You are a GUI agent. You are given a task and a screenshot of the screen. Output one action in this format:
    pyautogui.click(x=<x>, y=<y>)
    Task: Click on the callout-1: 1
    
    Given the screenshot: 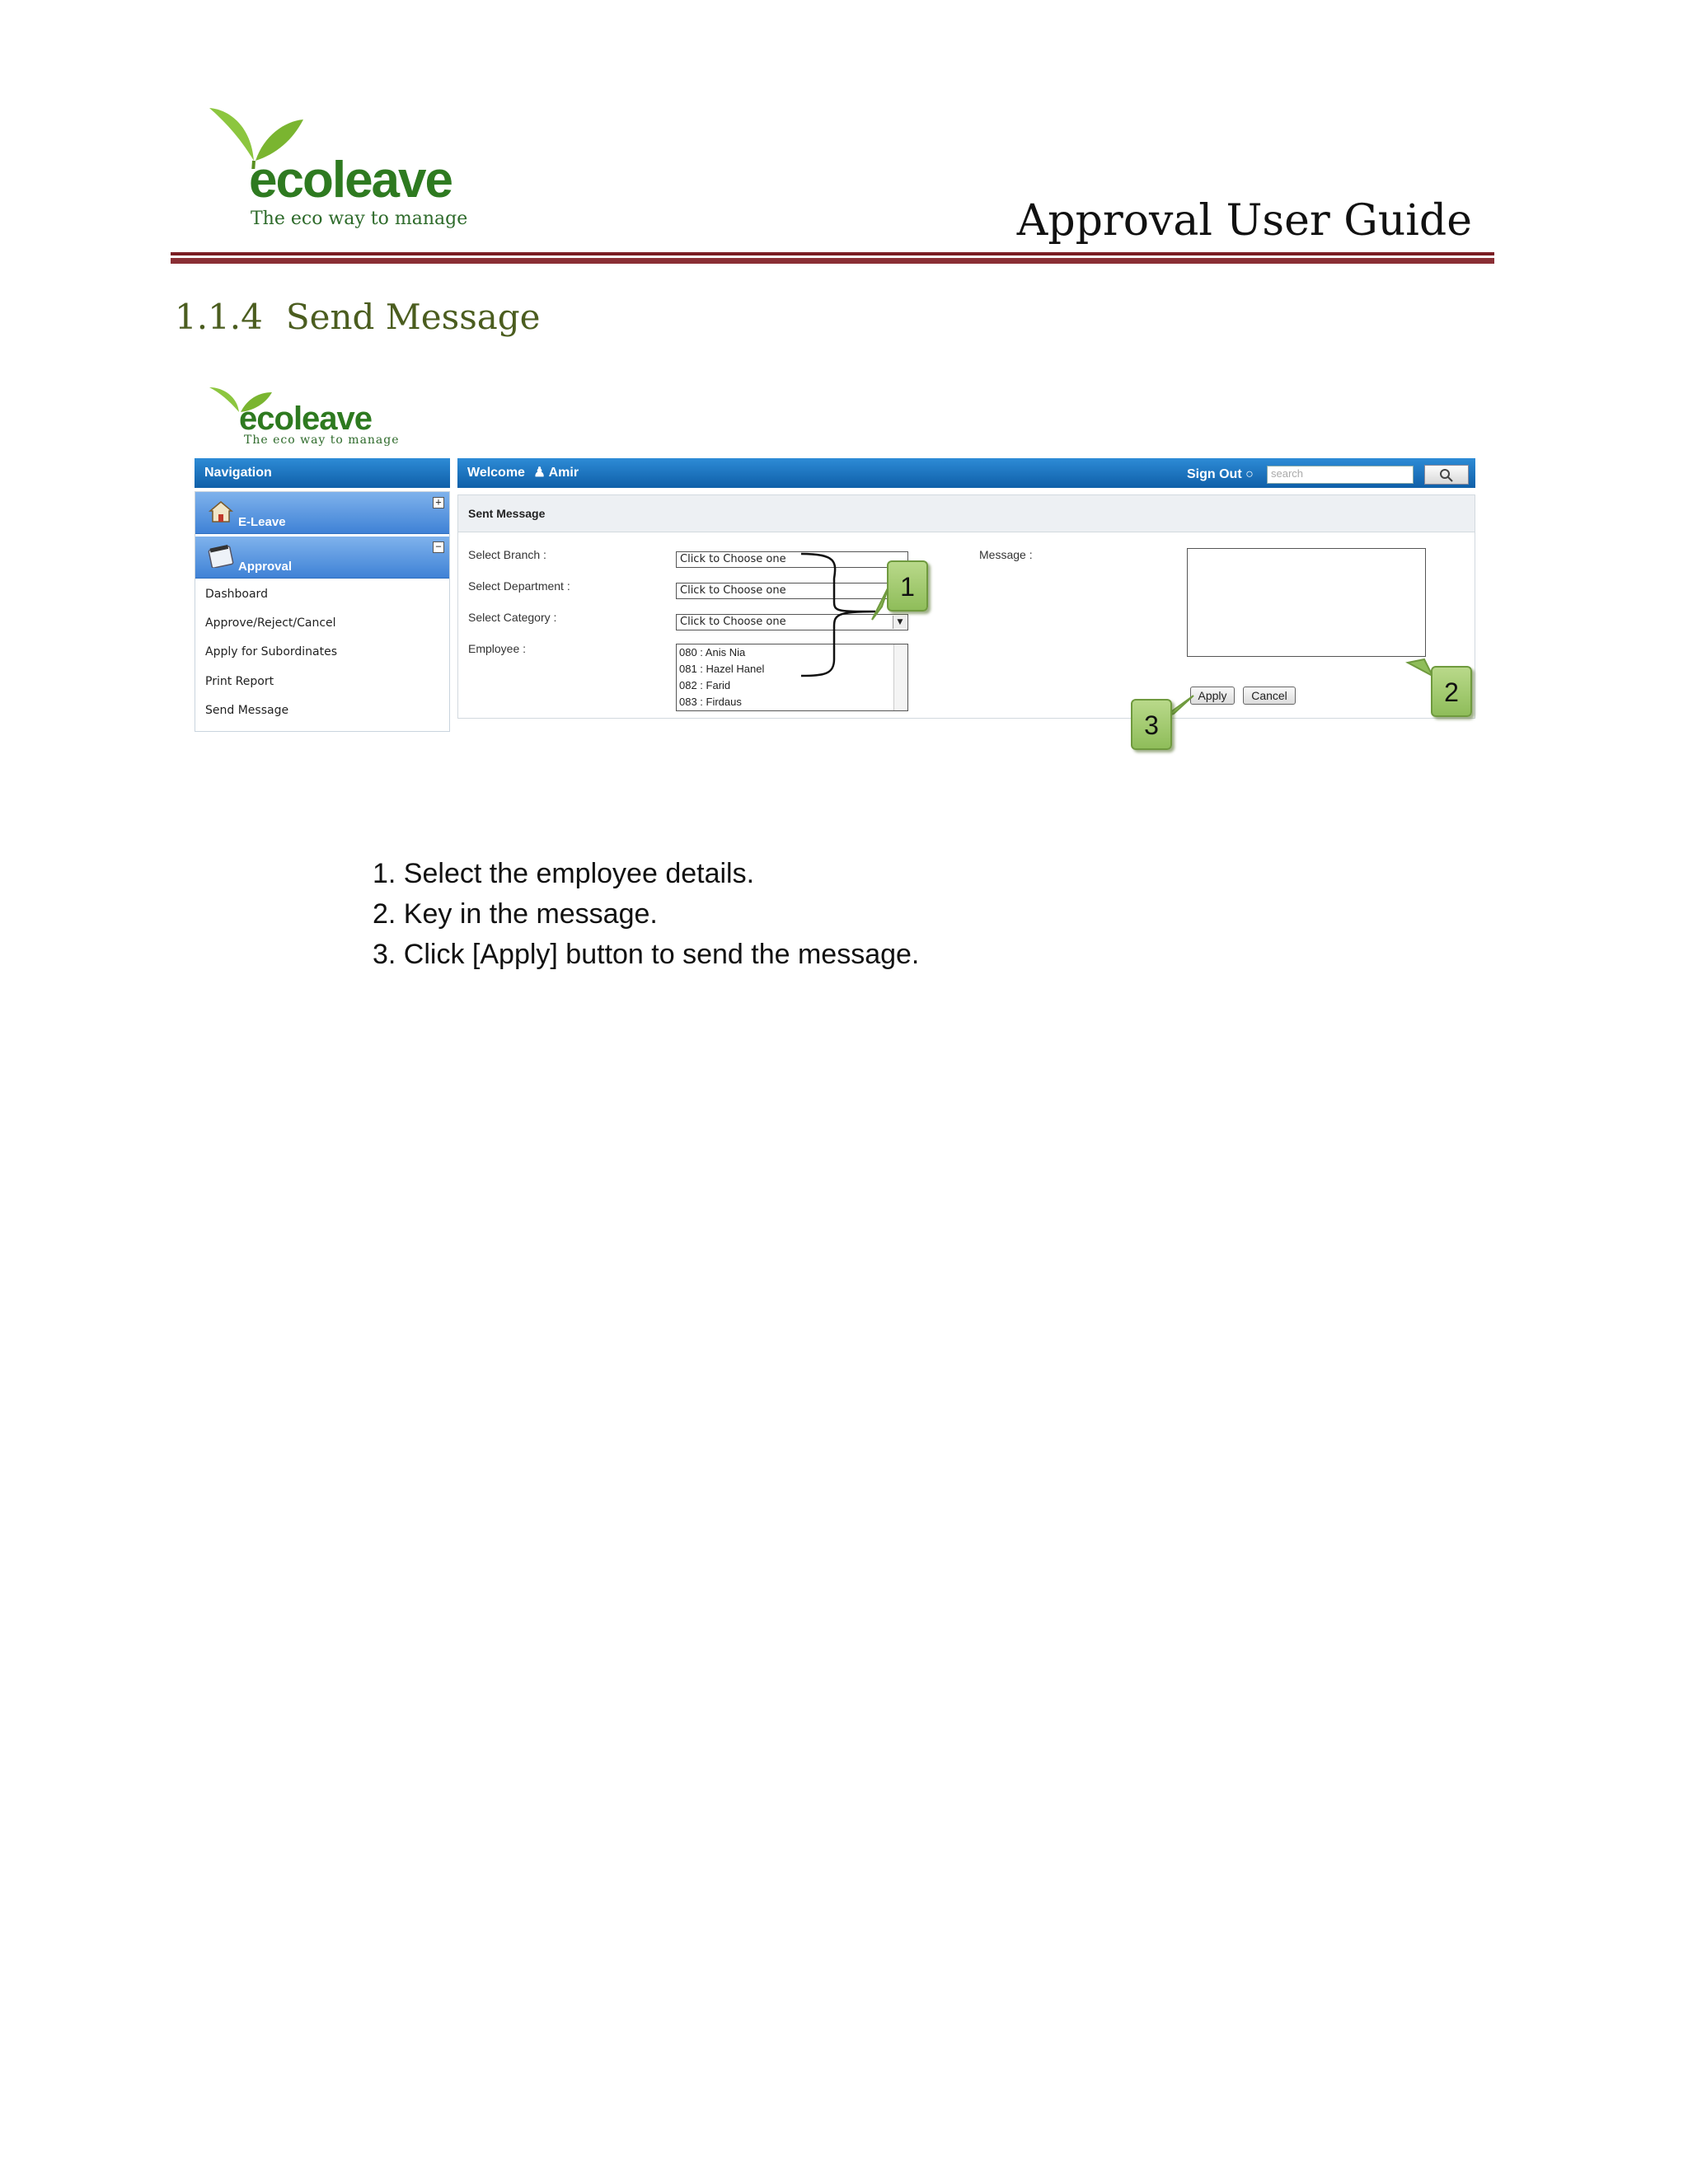 What is the action you would take?
    pyautogui.click(x=908, y=586)
    